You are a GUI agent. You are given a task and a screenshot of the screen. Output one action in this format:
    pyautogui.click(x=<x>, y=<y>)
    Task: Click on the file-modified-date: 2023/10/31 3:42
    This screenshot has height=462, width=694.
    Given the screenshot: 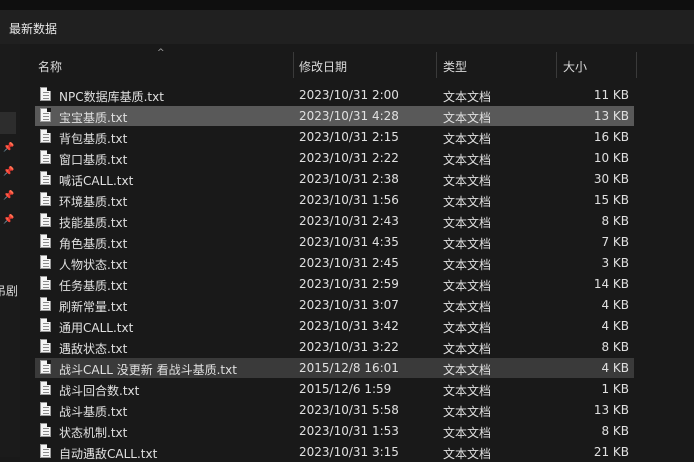 What is the action you would take?
    pyautogui.click(x=349, y=326)
    